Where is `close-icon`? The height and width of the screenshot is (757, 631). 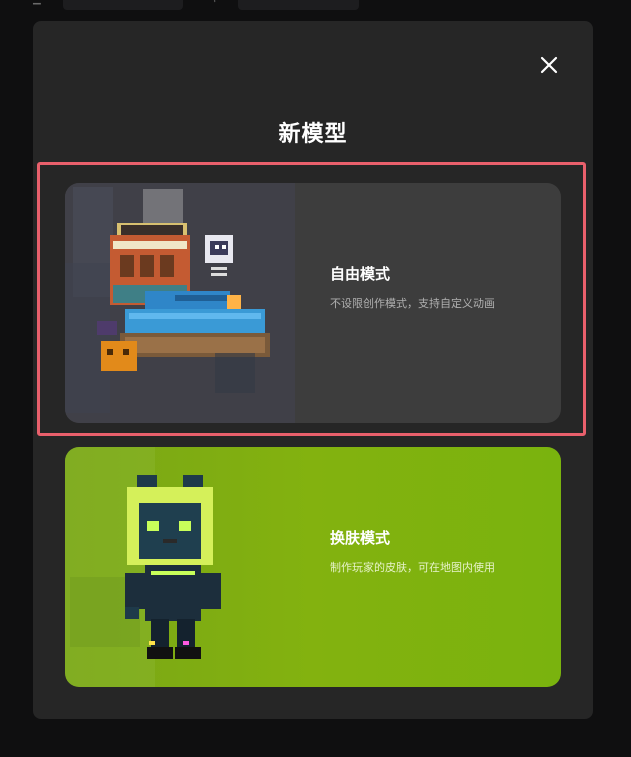
close-icon is located at coordinates (549, 65).